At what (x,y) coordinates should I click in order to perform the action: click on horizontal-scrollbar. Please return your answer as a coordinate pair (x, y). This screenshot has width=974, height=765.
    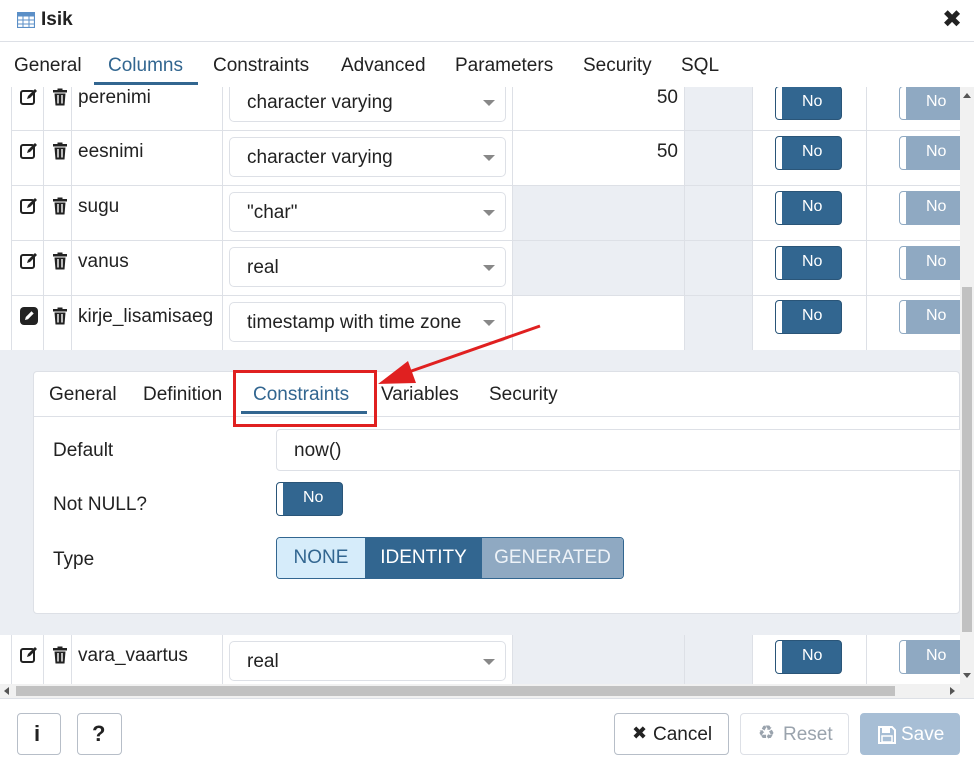
    Looking at the image, I should click on (487, 691).